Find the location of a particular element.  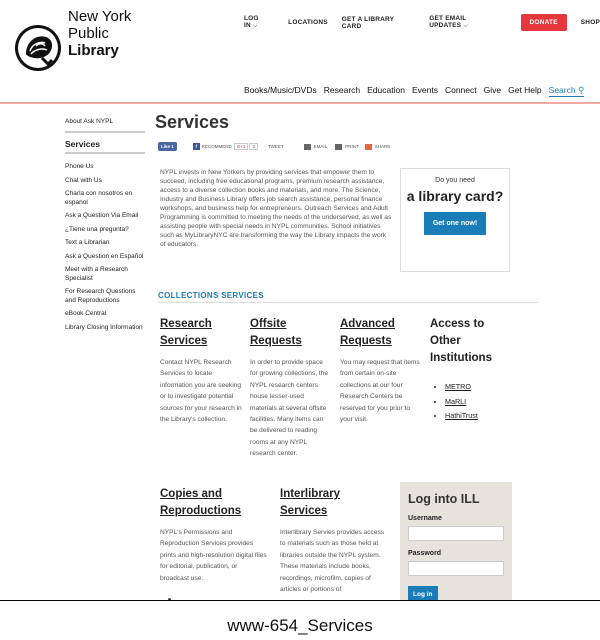

gplus-count: 3 is located at coordinates (253, 146).